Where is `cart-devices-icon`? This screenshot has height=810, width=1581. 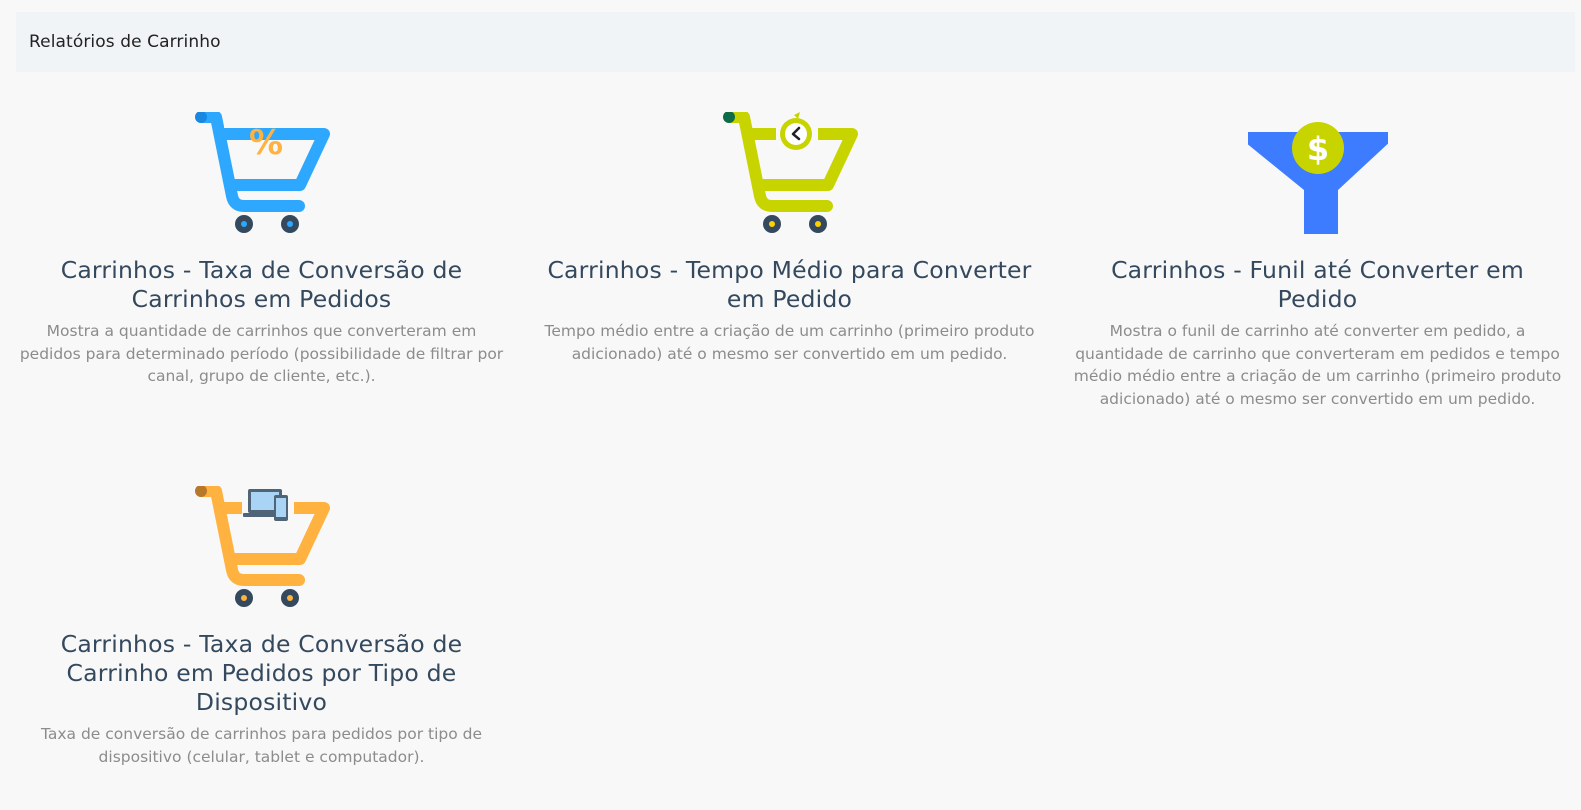 cart-devices-icon is located at coordinates (262, 547).